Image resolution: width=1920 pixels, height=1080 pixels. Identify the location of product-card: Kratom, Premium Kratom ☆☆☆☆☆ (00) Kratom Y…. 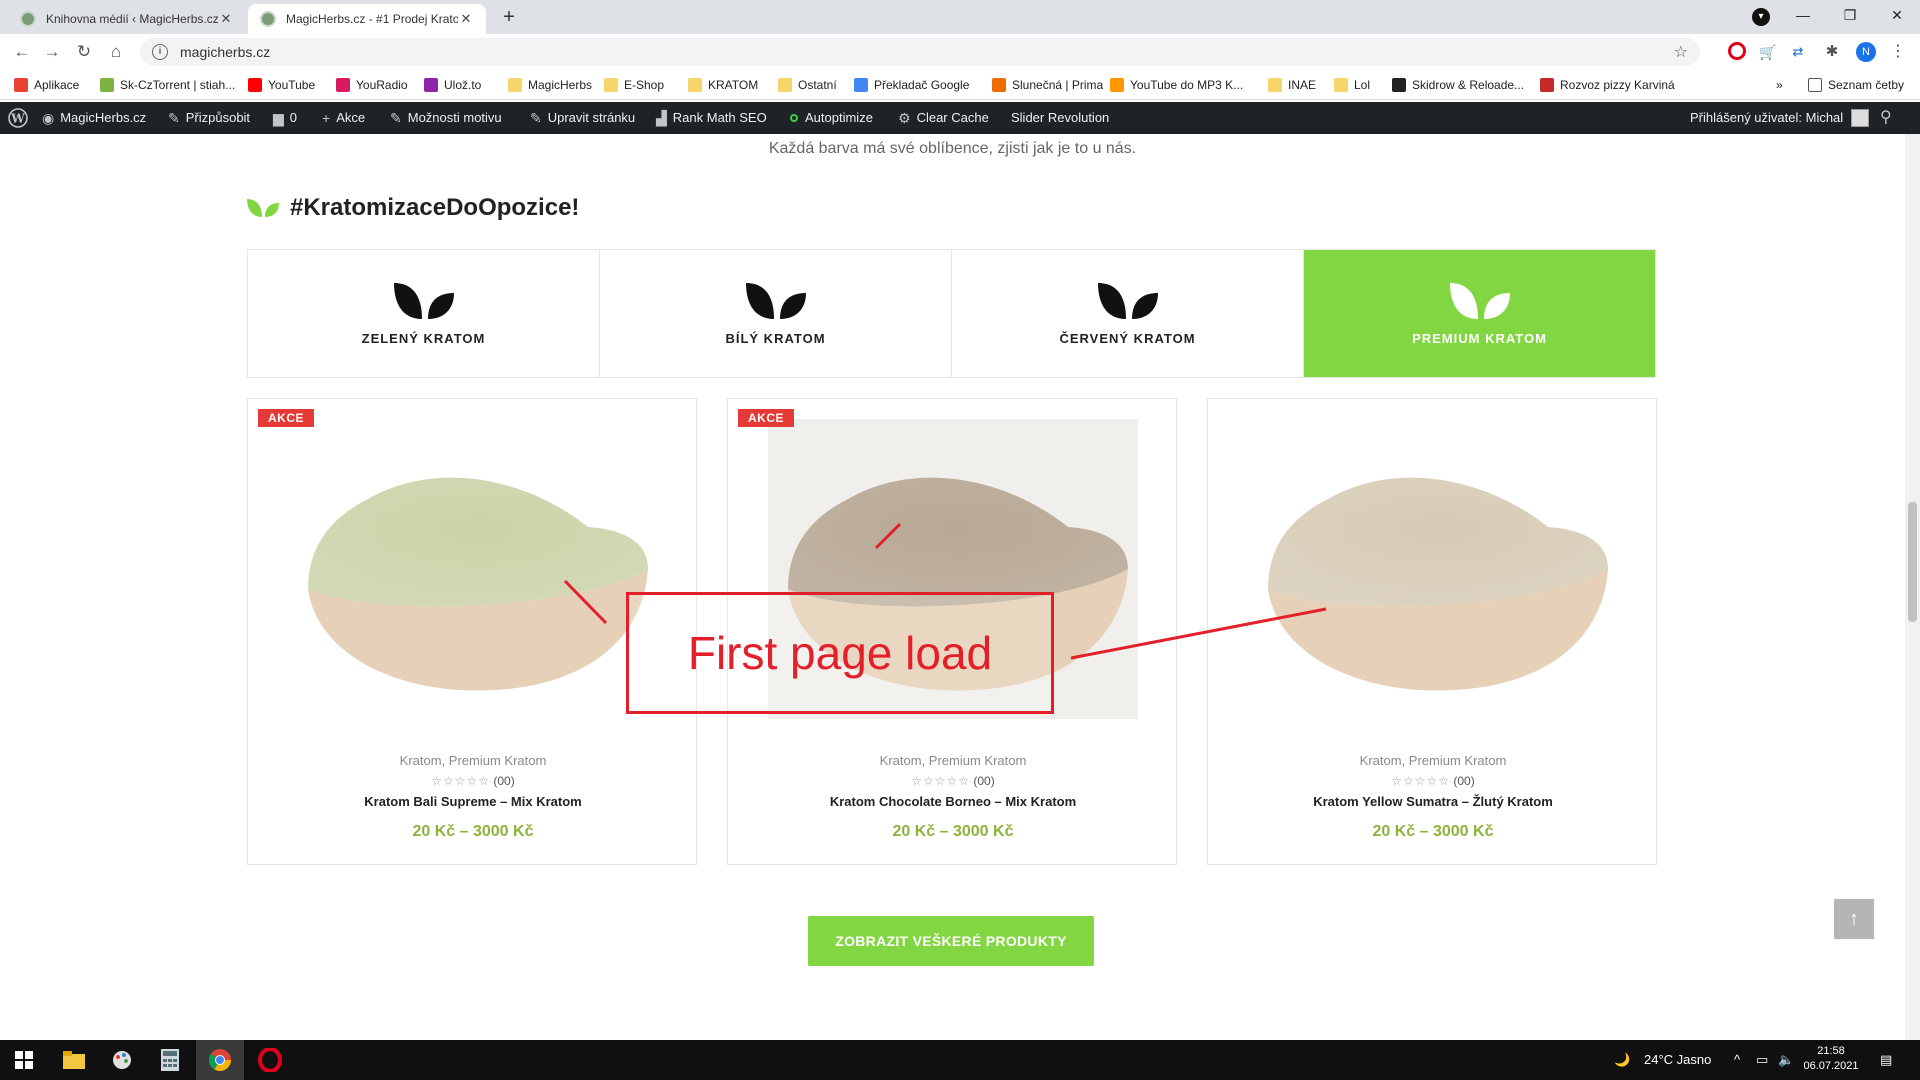
(1432, 631).